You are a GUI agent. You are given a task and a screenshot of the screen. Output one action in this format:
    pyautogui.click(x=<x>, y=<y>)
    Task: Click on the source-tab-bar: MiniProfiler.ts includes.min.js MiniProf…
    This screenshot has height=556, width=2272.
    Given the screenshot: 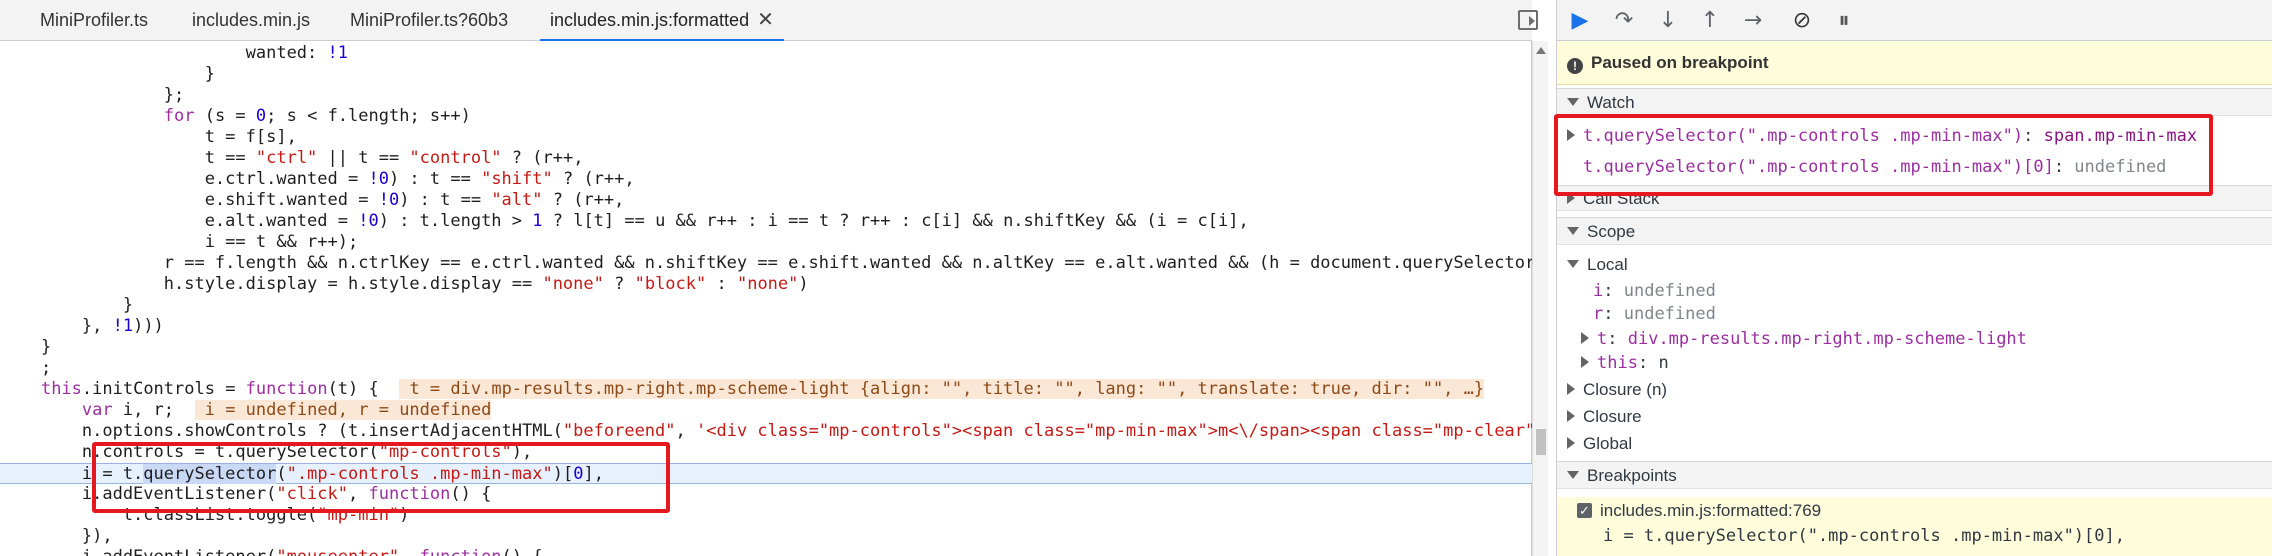 What is the action you would take?
    pyautogui.click(x=769, y=20)
    